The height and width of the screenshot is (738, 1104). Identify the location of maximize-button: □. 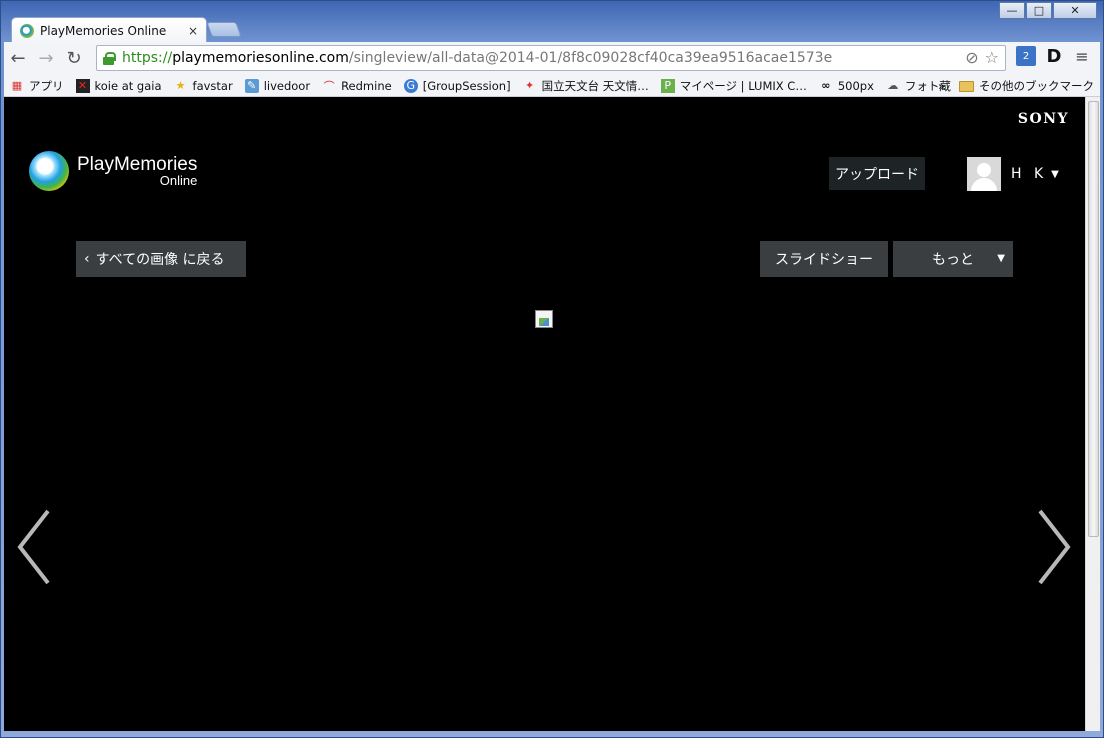
(1039, 10).